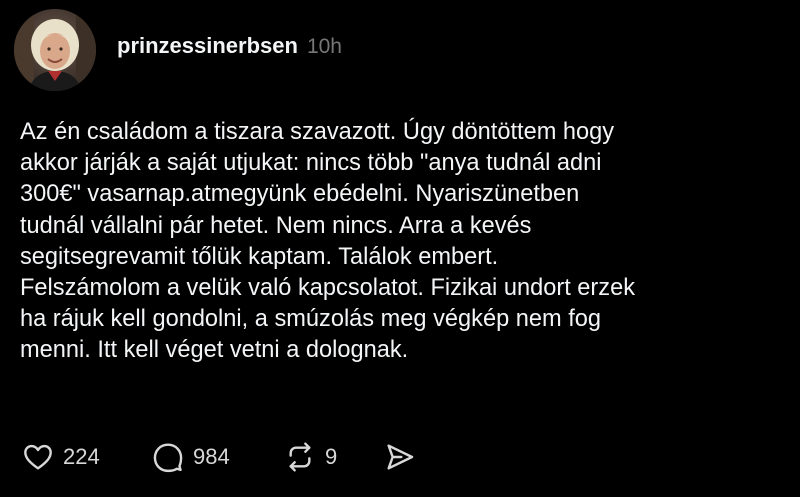 This screenshot has height=497, width=800. I want to click on send-icon, so click(400, 457).